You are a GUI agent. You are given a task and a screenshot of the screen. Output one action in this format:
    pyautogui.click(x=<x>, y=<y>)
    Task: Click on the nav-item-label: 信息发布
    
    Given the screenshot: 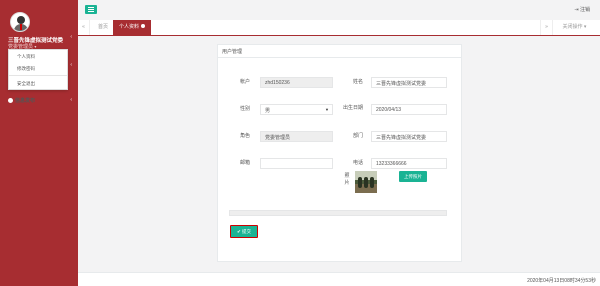 What is the action you would take?
    pyautogui.click(x=25, y=101)
    